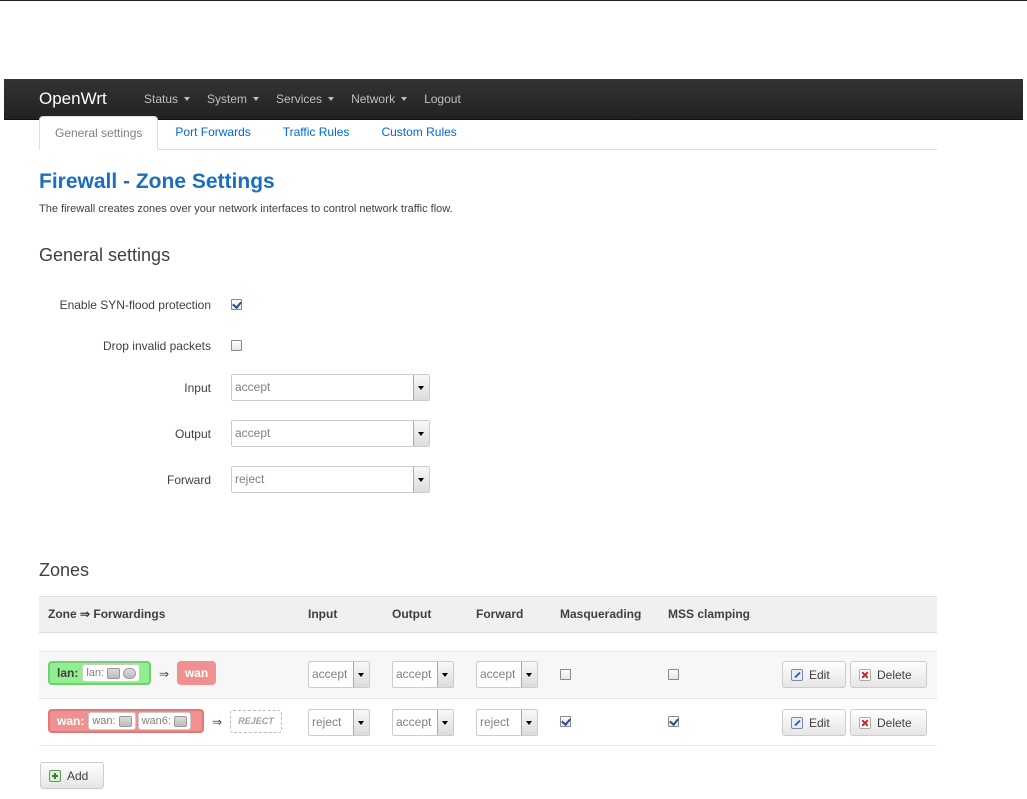 This screenshot has width=1027, height=799. Describe the element at coordinates (256, 721) in the screenshot. I see `reject-target: REJECT` at that location.